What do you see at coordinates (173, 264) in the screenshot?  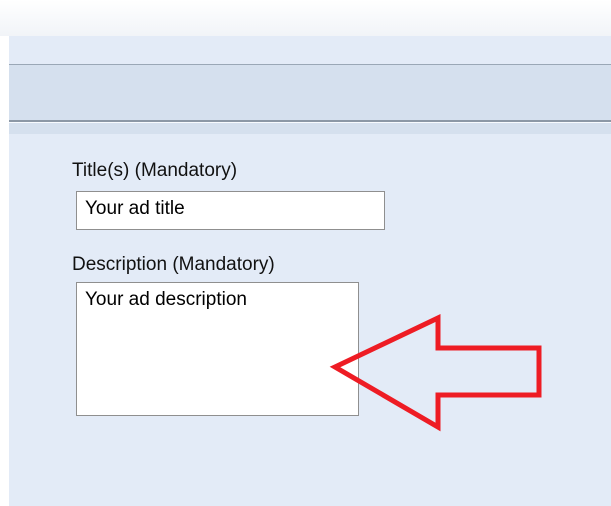 I see `description-field-label: Description (Mandatory)` at bounding box center [173, 264].